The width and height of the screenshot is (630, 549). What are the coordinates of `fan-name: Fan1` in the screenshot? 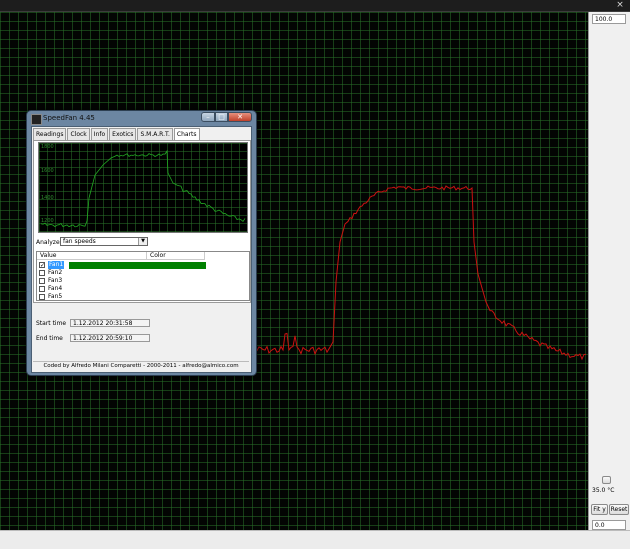 It's located at (56, 265).